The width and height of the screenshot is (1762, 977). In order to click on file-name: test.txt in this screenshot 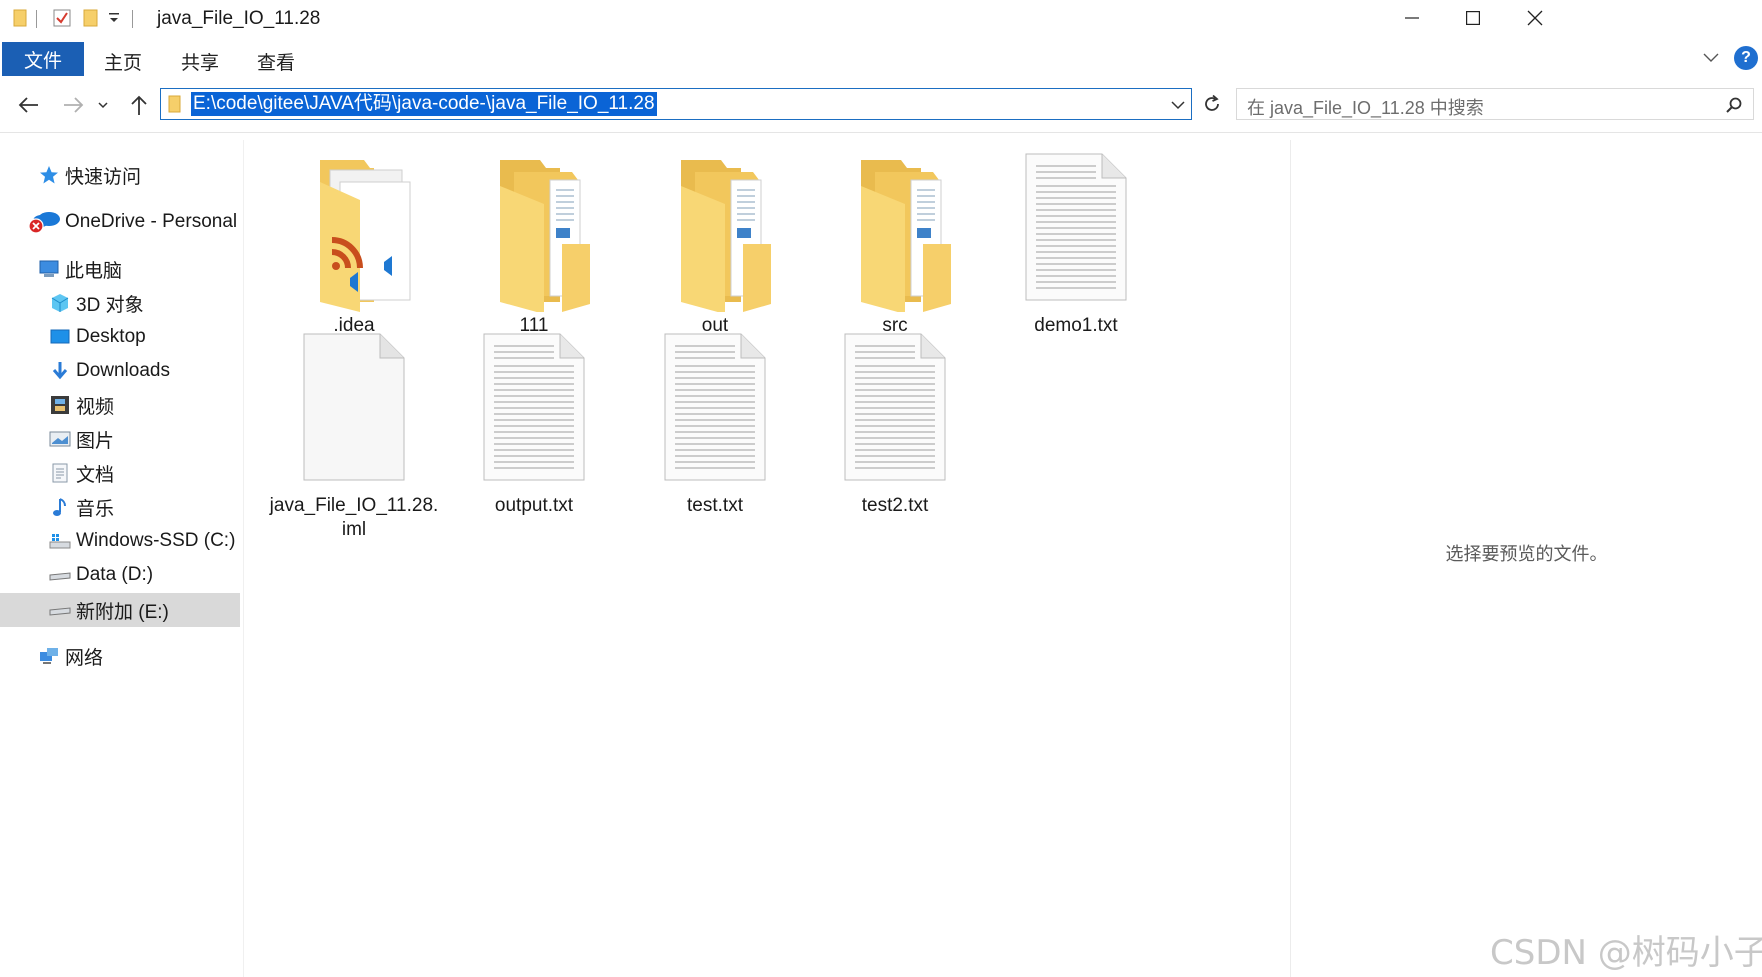, I will do `click(715, 505)`.